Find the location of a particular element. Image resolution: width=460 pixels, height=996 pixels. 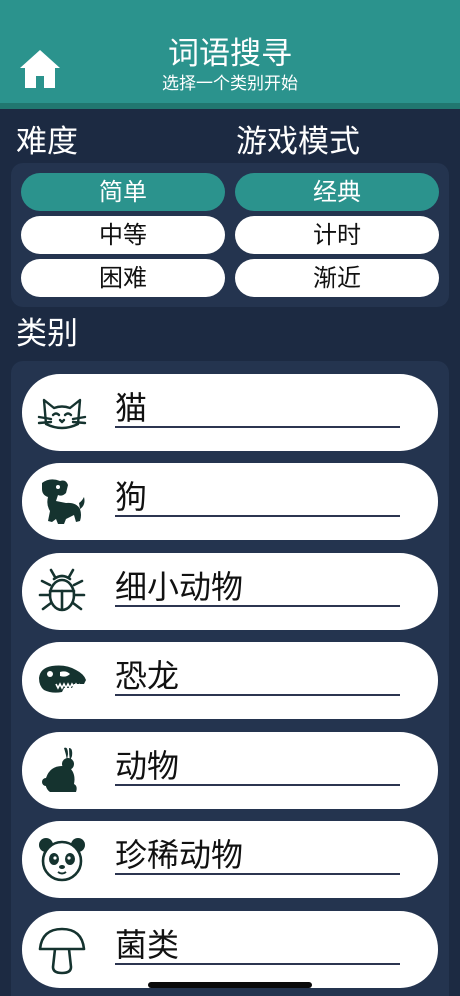

mode-progressive-button: 渐近 is located at coordinates (337, 278).